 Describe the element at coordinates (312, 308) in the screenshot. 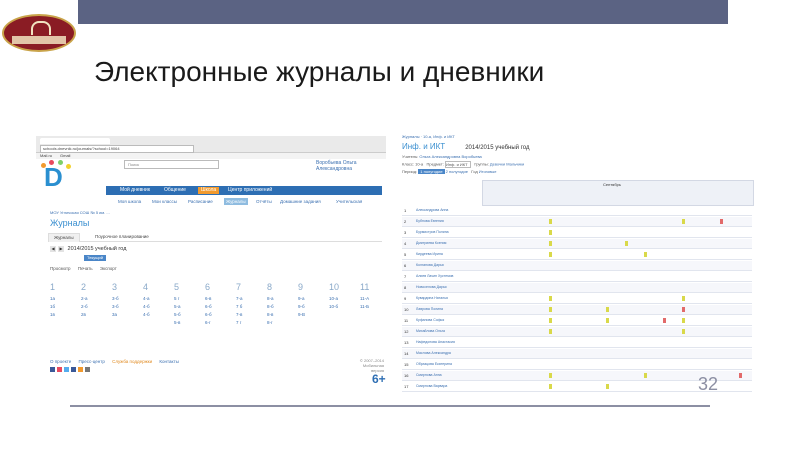

I see `class-link: 9-б` at that location.